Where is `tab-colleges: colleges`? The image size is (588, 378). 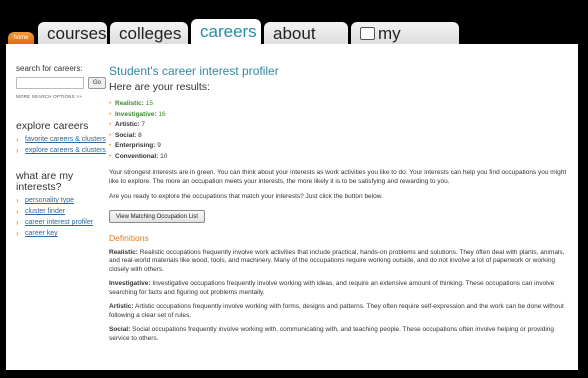
tab-colleges: colleges is located at coordinates (149, 34).